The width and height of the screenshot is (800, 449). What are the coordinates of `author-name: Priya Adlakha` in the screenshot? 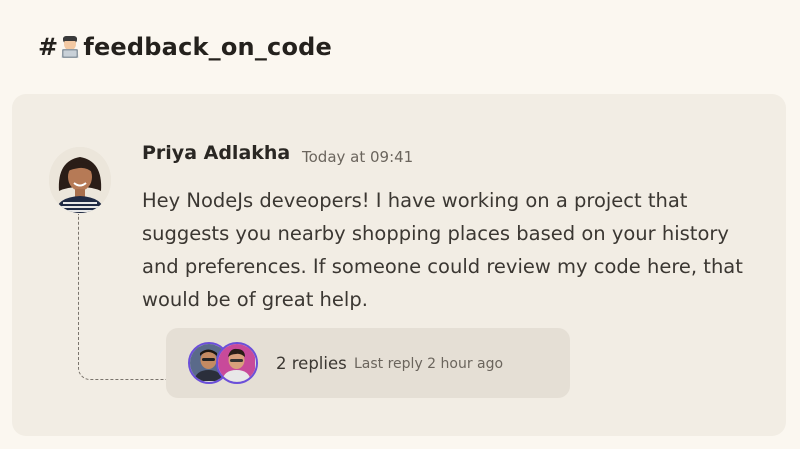 It's located at (216, 153).